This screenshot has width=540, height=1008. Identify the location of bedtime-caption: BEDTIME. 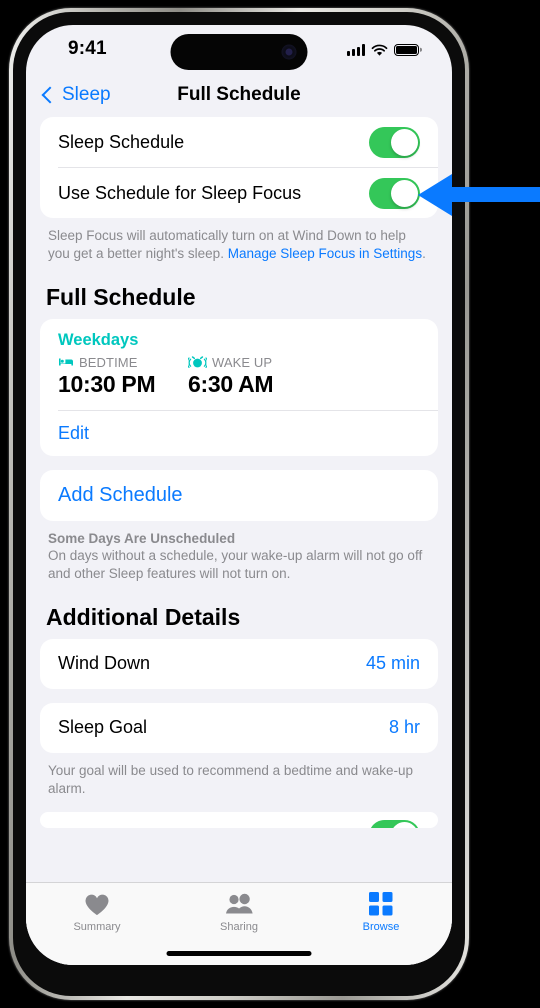
(123, 362).